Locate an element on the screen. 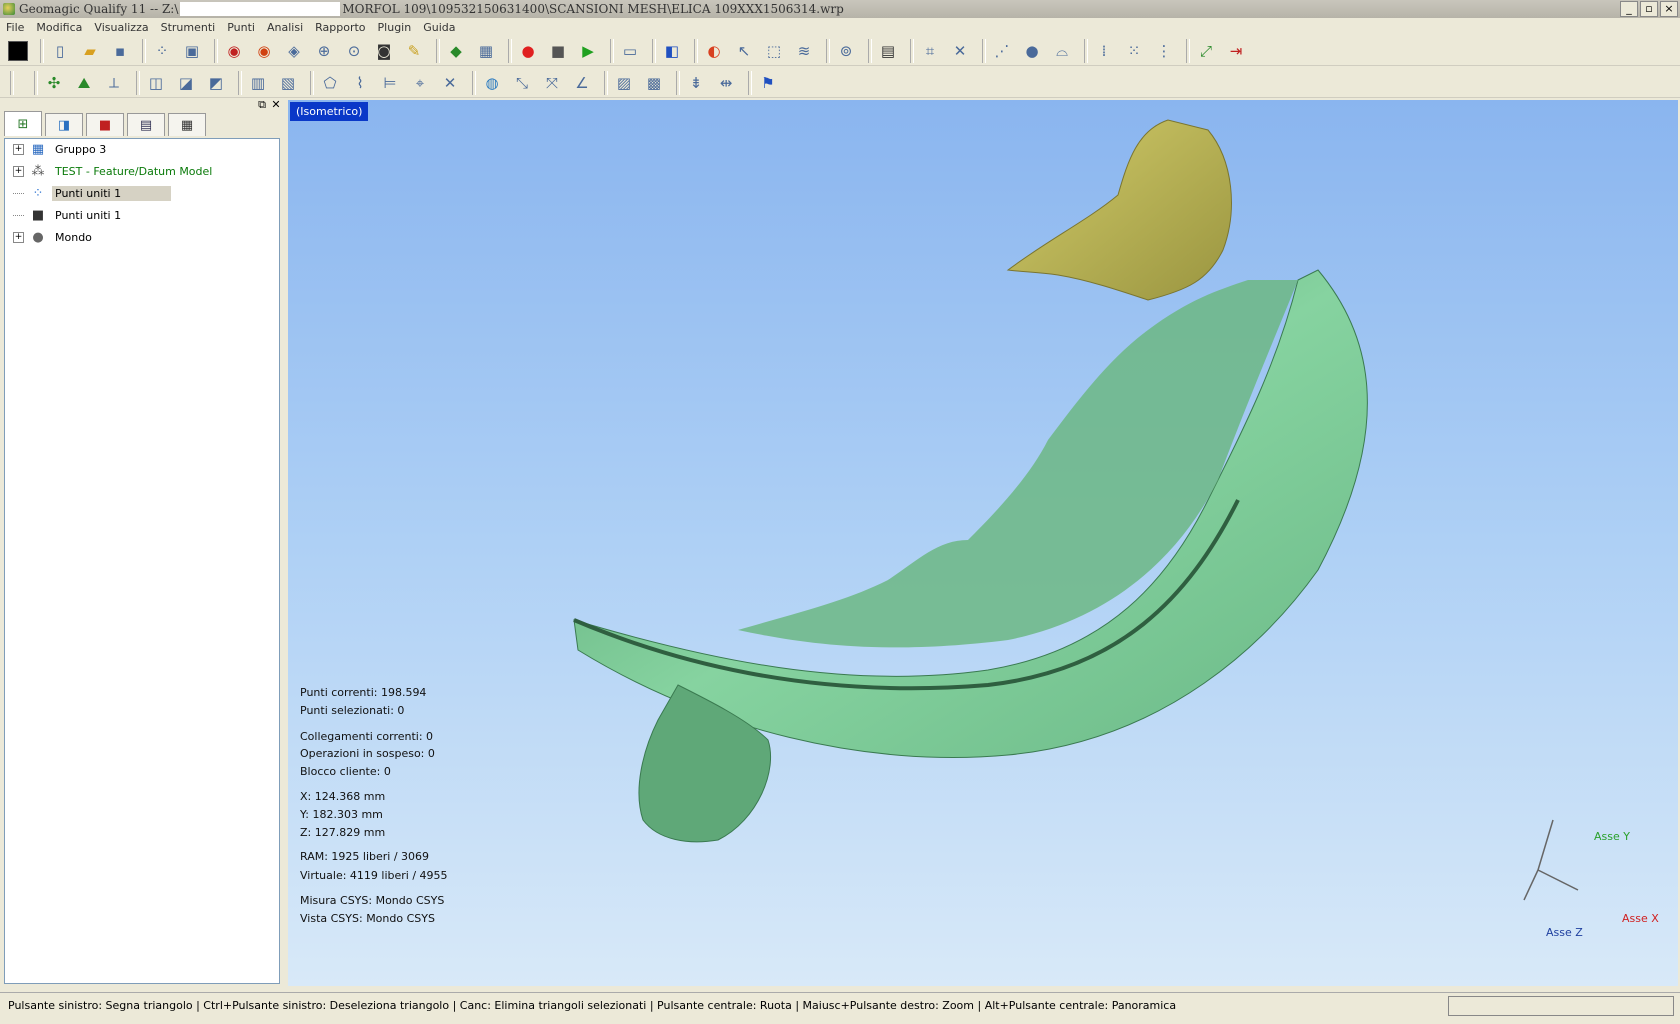  world-icon: ● is located at coordinates (38, 237).